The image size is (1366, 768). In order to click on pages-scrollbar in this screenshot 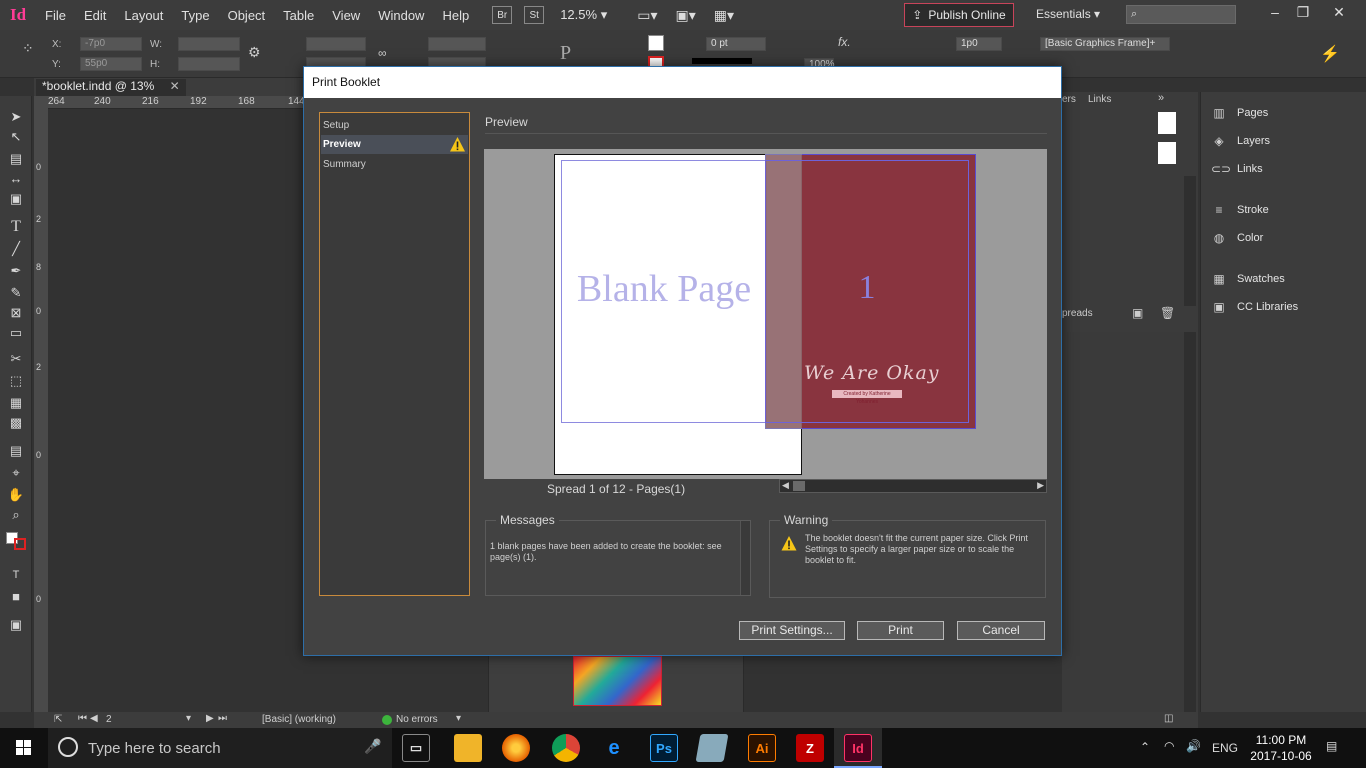, I will do `click(1190, 522)`.